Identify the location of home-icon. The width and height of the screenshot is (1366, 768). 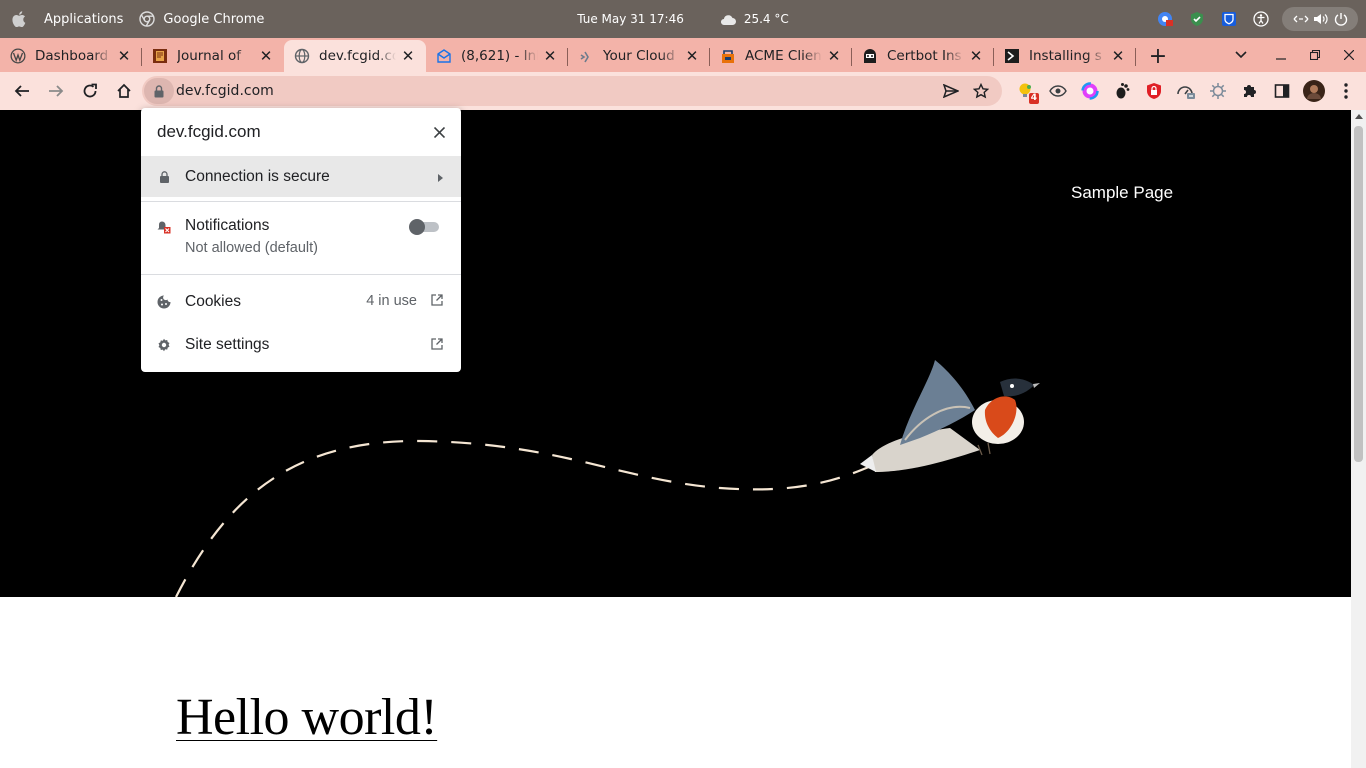
(124, 90).